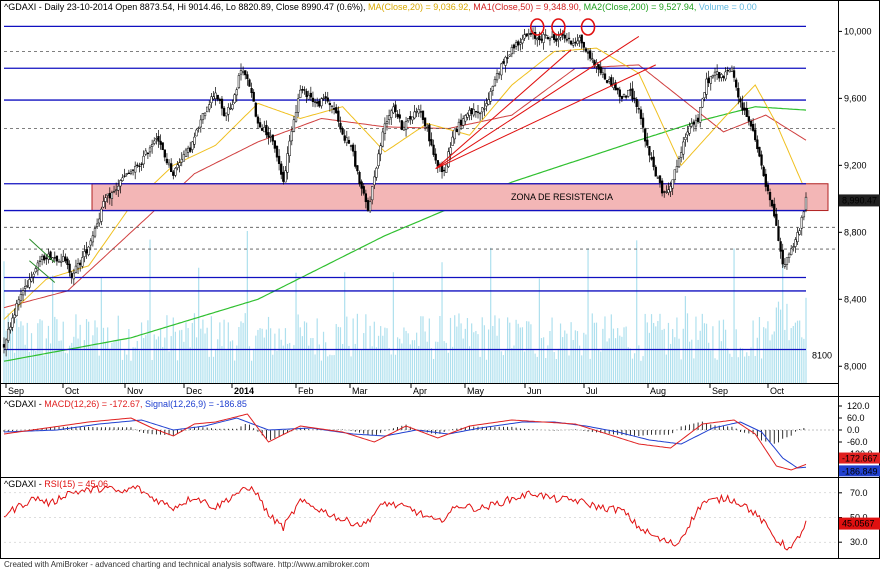 This screenshot has height=571, width=880. What do you see at coordinates (860, 471) in the screenshot?
I see `signal-last-label: -186.849` at bounding box center [860, 471].